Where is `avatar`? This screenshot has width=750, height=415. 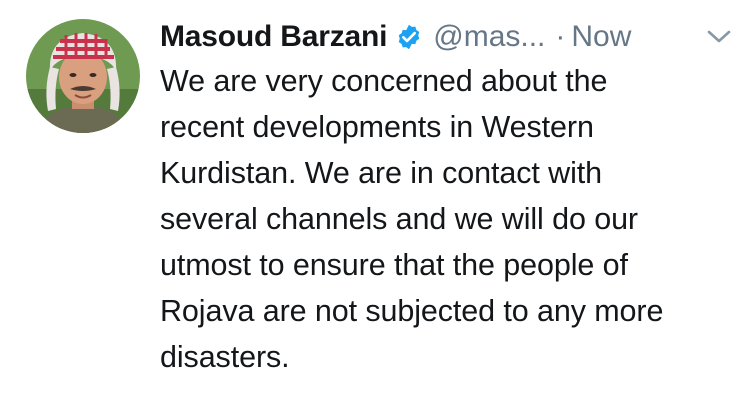
avatar is located at coordinates (83, 76).